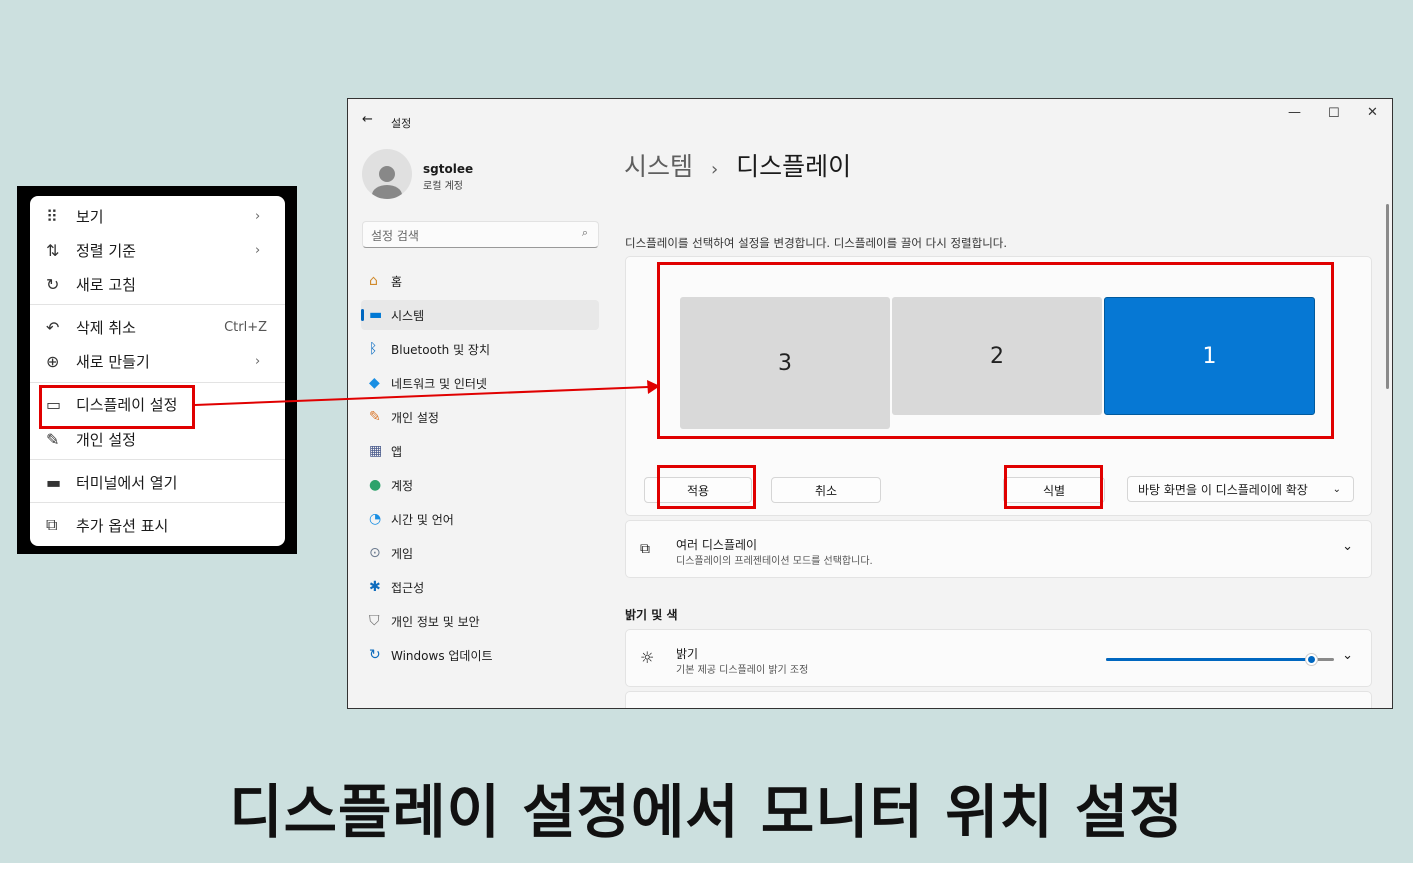  I want to click on bottom-strip, so click(706, 873).